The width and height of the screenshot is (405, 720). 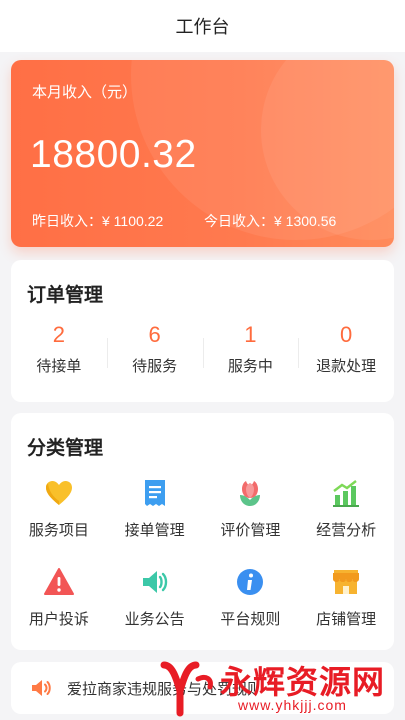 What do you see at coordinates (346, 508) in the screenshot?
I see `category-business-analysis: 经营分析` at bounding box center [346, 508].